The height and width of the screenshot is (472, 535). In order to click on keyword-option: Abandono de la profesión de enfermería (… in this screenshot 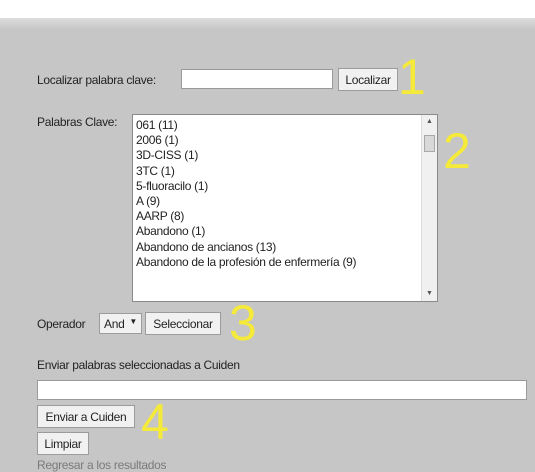, I will do `click(246, 262)`.